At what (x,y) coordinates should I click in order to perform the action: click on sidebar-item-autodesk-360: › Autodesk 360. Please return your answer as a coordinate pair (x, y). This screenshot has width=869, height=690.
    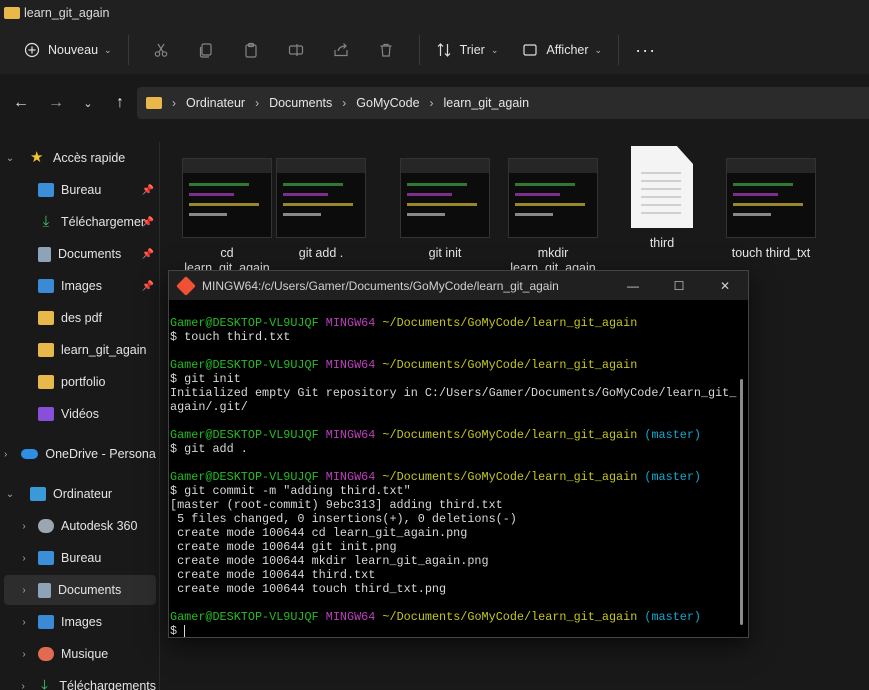
    Looking at the image, I should click on (80, 526).